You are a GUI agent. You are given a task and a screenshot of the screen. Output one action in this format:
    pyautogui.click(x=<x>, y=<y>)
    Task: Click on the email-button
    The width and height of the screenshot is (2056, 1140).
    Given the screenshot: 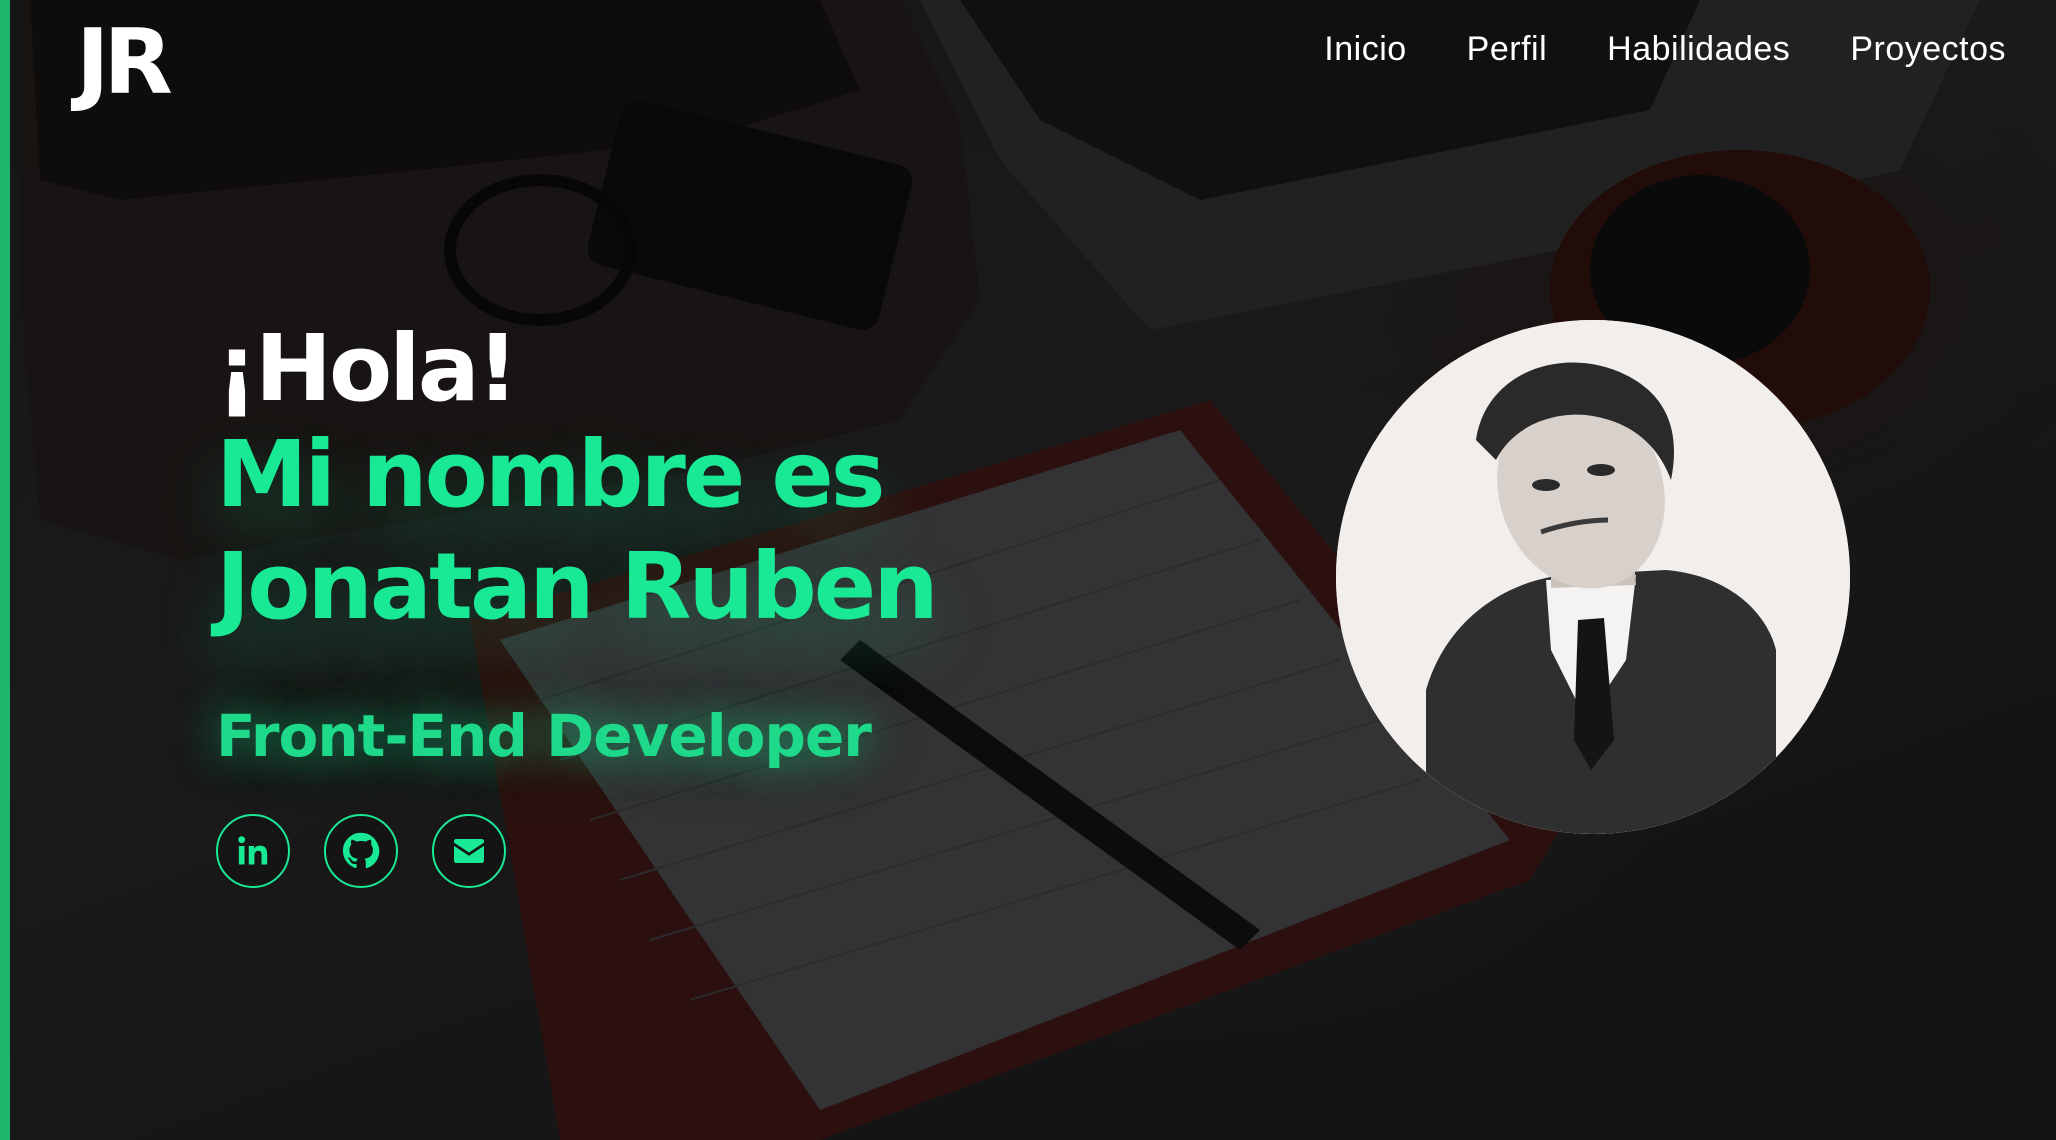 What is the action you would take?
    pyautogui.click(x=469, y=850)
    